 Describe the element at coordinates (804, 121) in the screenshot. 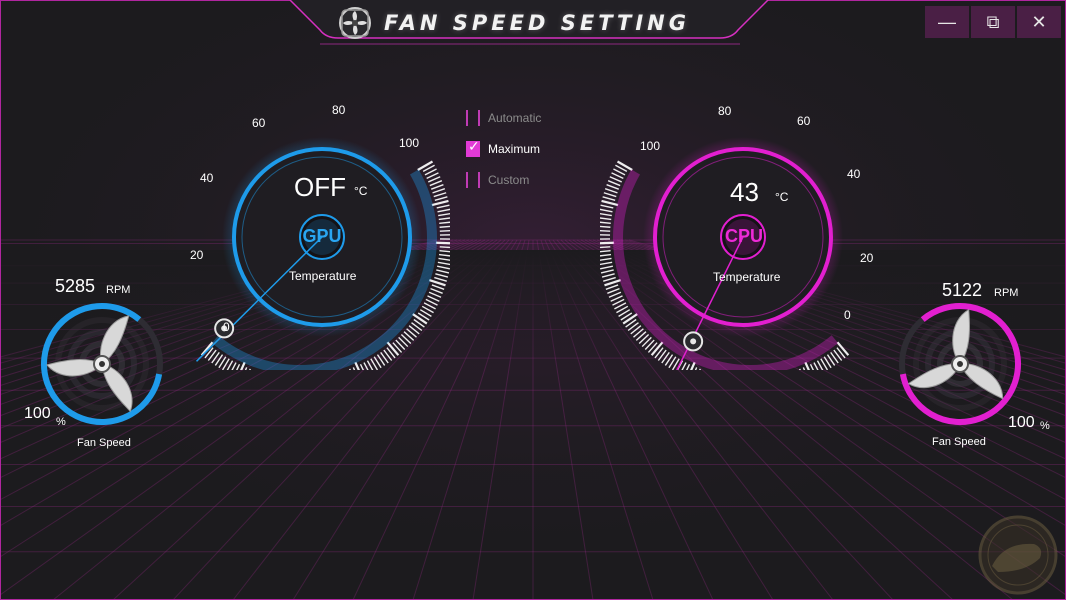

I see `cpu-scale-label: 60` at that location.